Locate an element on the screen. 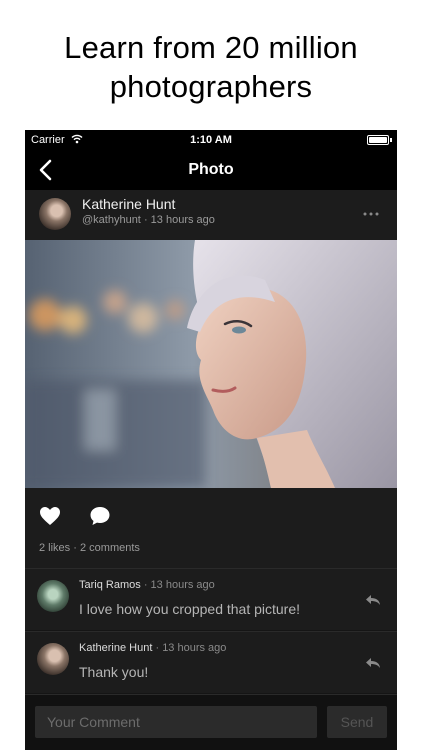  battery-tip is located at coordinates (391, 140).